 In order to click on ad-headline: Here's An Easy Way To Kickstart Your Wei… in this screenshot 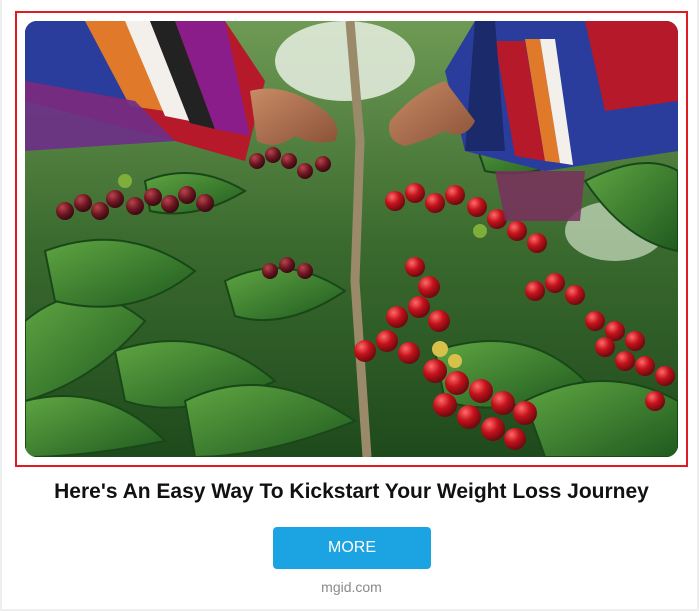, I will do `click(350, 492)`.